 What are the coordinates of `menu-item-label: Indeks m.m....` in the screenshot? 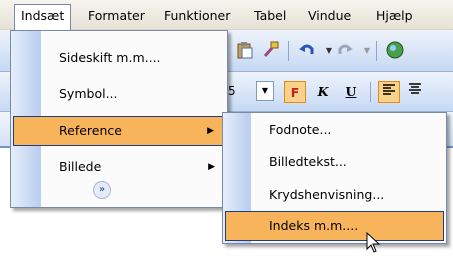 It's located at (314, 225).